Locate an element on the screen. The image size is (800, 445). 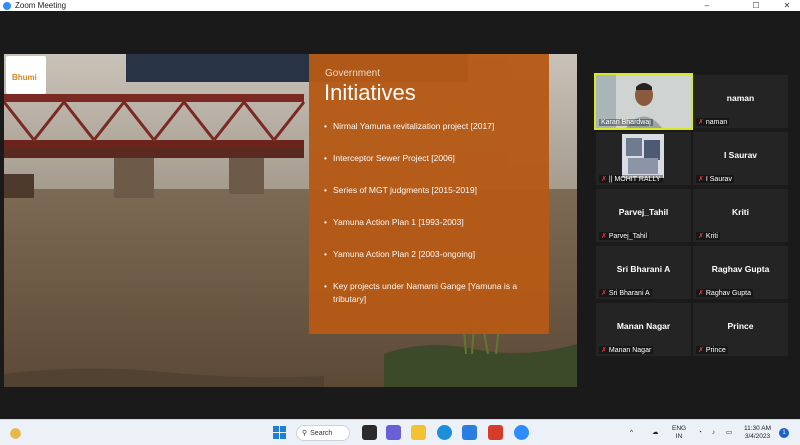
participant-label: ✗ Parvej_Tahil is located at coordinates (624, 236).